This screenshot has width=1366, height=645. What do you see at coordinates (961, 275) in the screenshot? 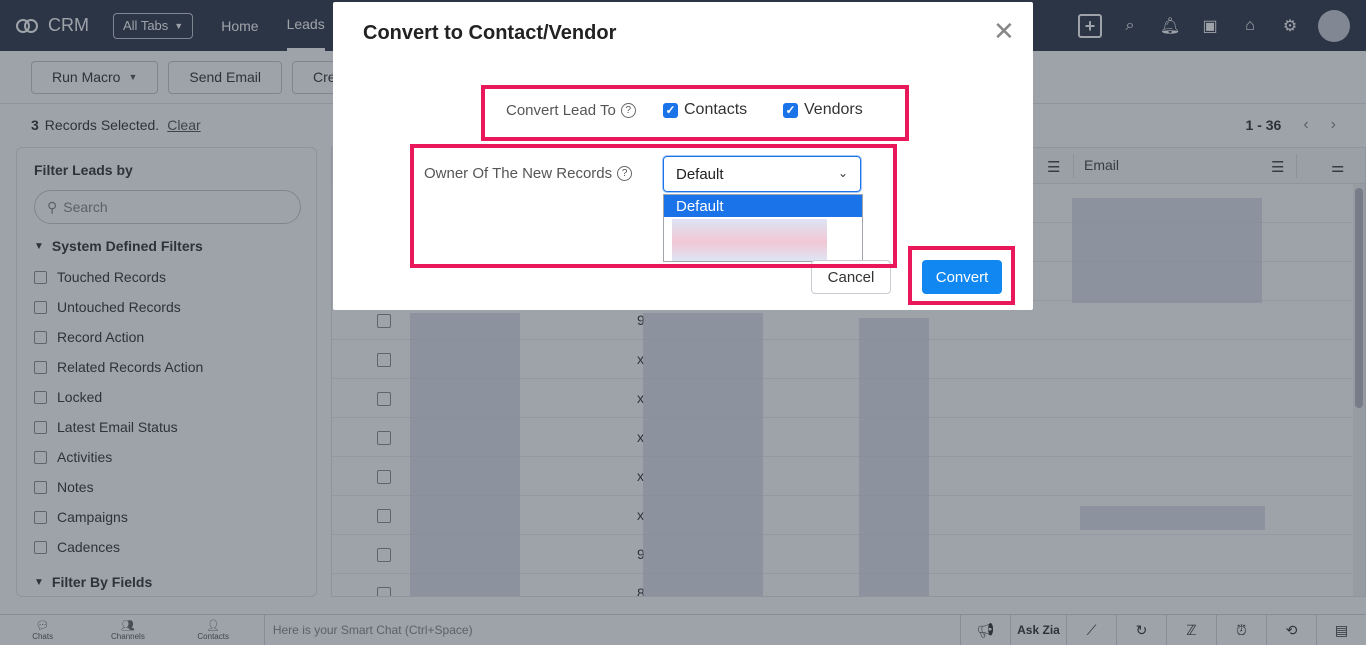
I see `highlight-convert-button` at bounding box center [961, 275].